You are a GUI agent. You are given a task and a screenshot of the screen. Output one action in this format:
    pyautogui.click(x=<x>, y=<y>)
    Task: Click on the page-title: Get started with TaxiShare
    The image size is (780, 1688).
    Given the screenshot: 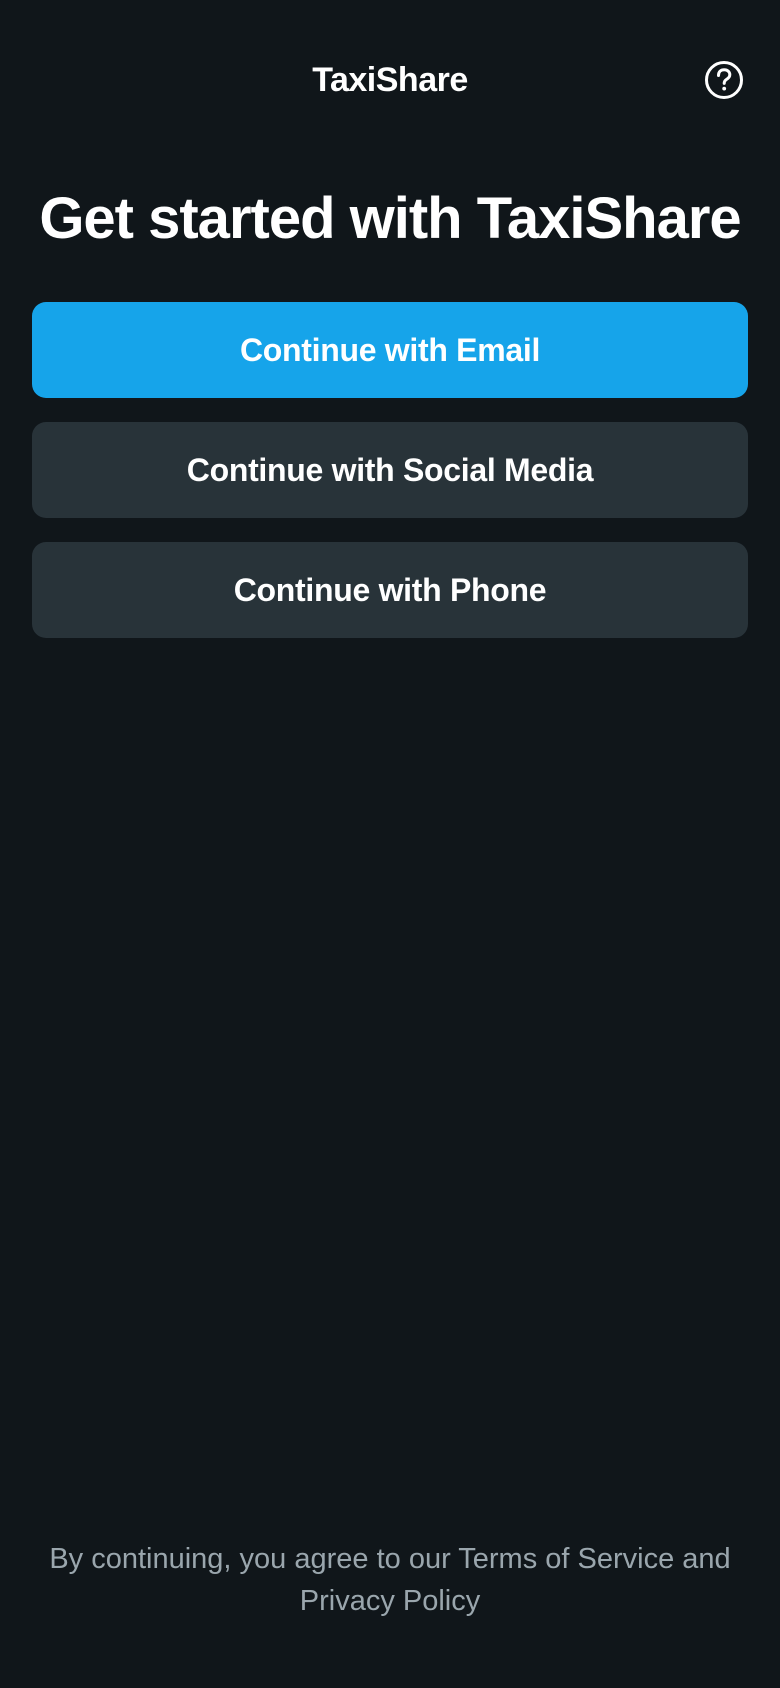 What is the action you would take?
    pyautogui.click(x=390, y=218)
    